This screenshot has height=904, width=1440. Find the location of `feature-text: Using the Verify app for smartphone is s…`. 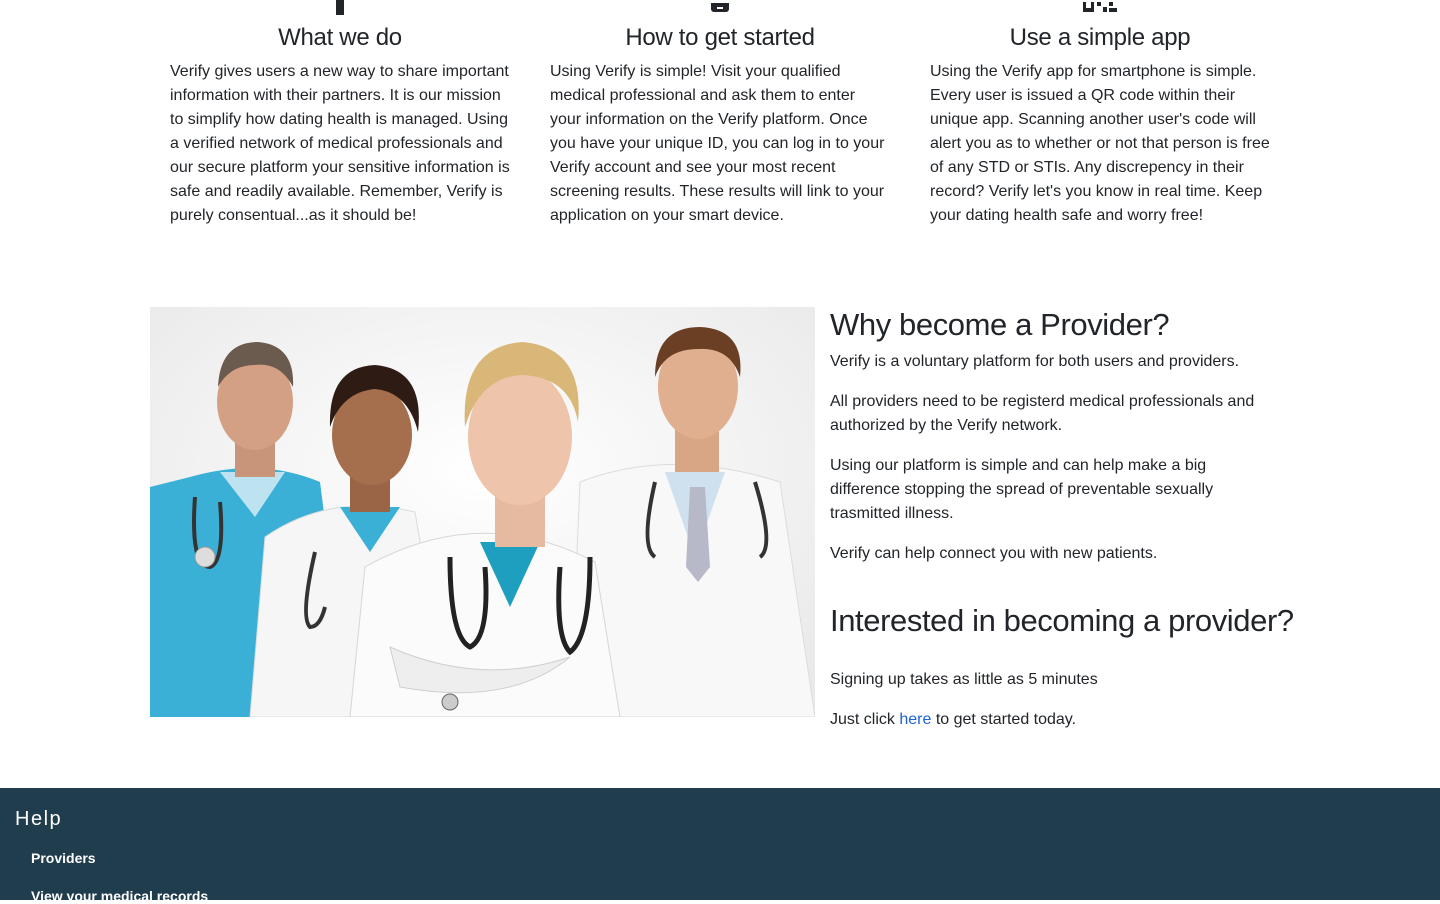

feature-text: Using the Verify app for smartphone is s… is located at coordinates (1100, 143).